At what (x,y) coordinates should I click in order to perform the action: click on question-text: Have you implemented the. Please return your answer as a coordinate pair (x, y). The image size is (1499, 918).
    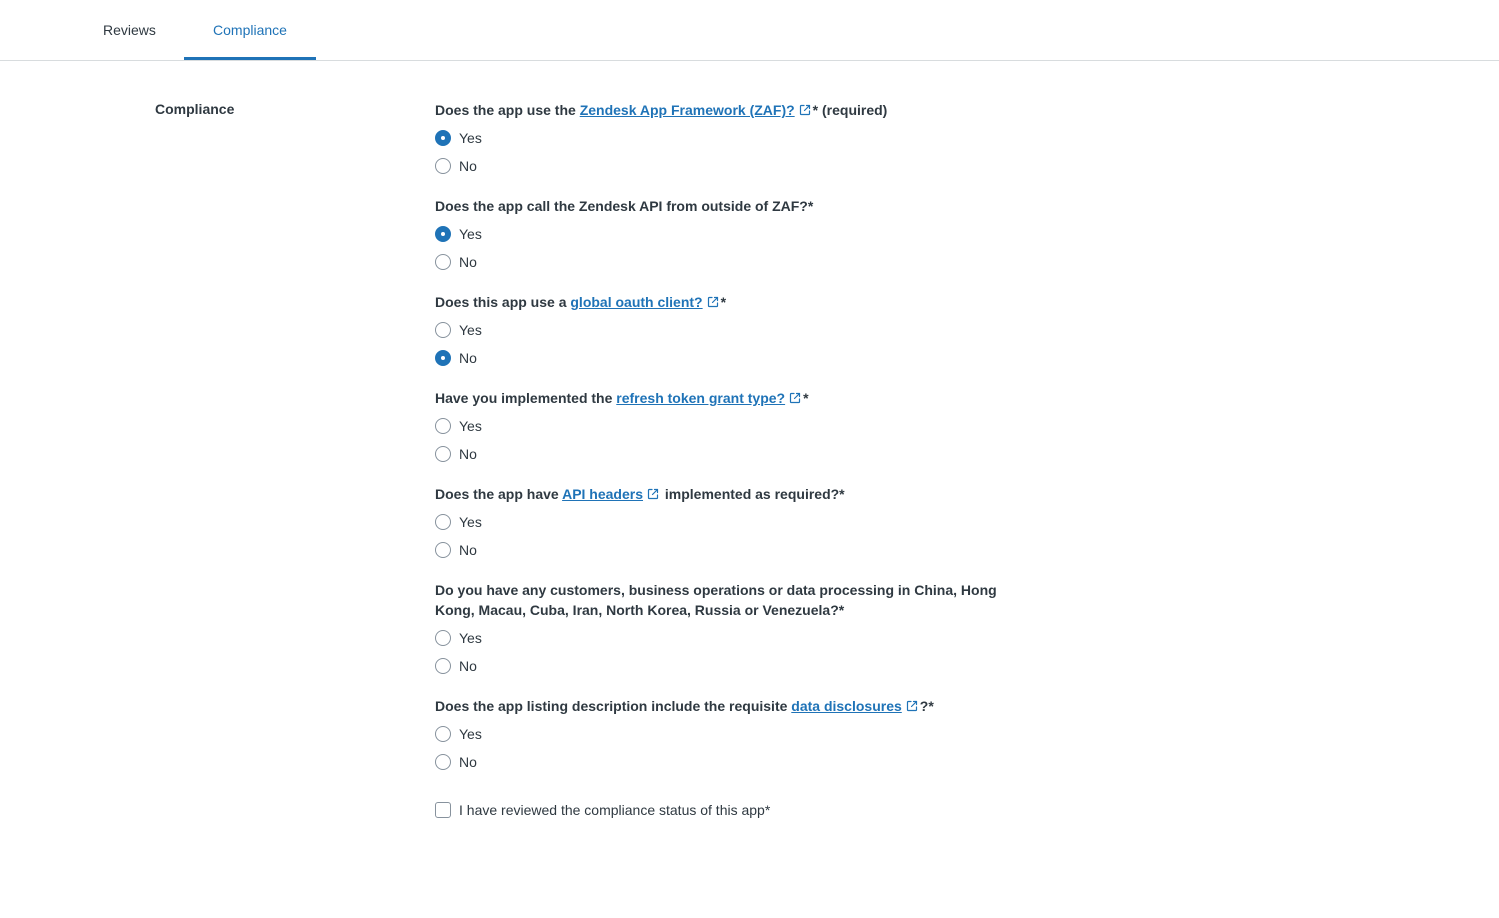
    Looking at the image, I should click on (526, 398).